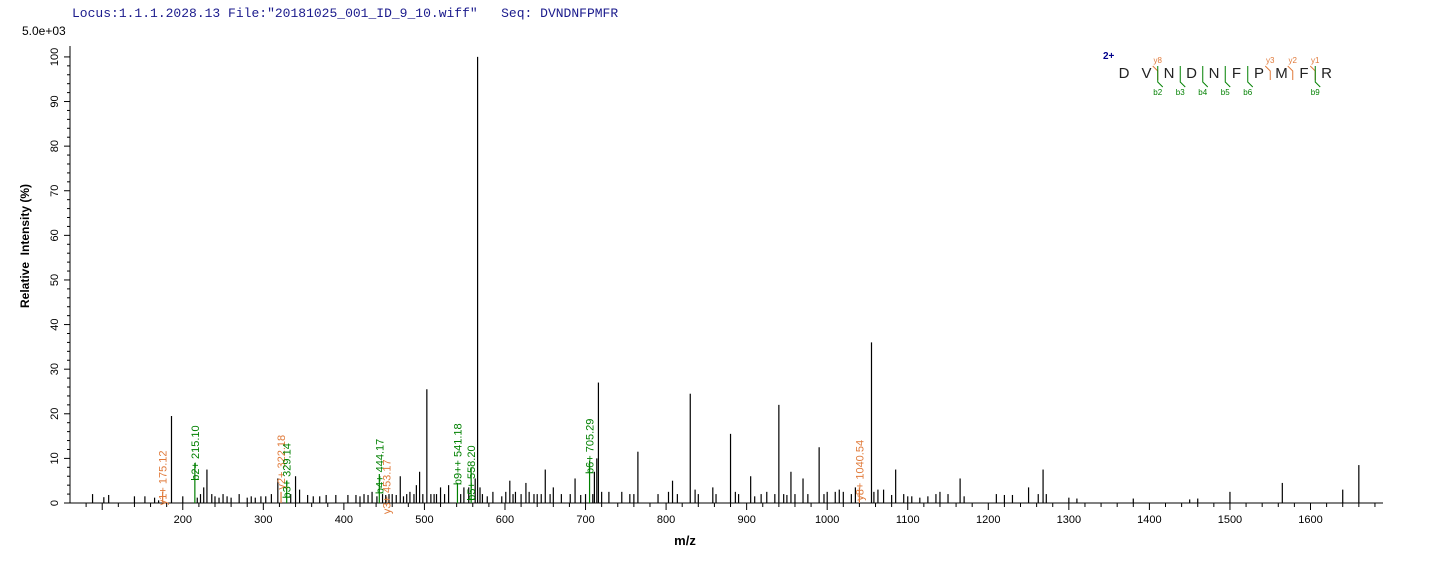  What do you see at coordinates (388, 486) in the screenshot?
I see `ion-label: y3+ 453.17` at bounding box center [388, 486].